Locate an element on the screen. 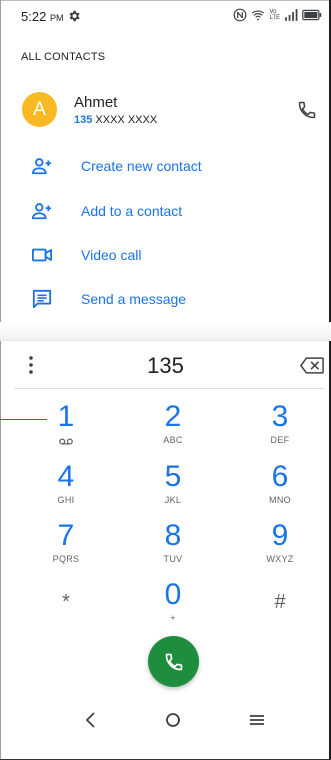  call-button is located at coordinates (173, 661).